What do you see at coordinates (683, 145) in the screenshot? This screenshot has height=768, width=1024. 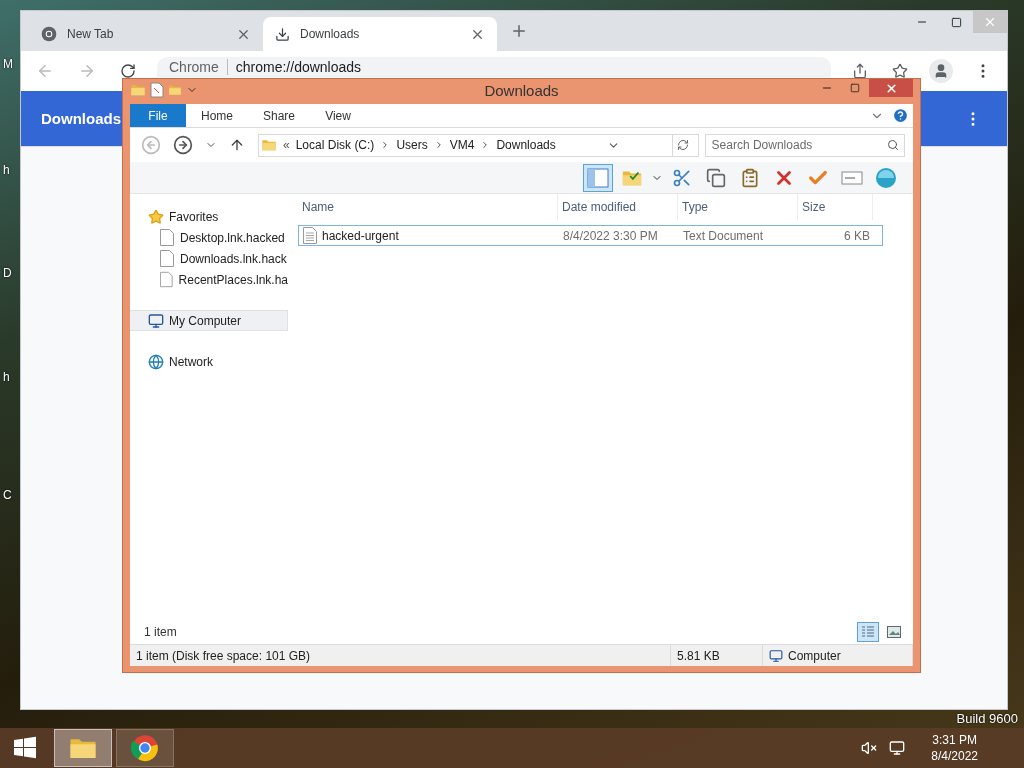 I see `refresh-icon` at bounding box center [683, 145].